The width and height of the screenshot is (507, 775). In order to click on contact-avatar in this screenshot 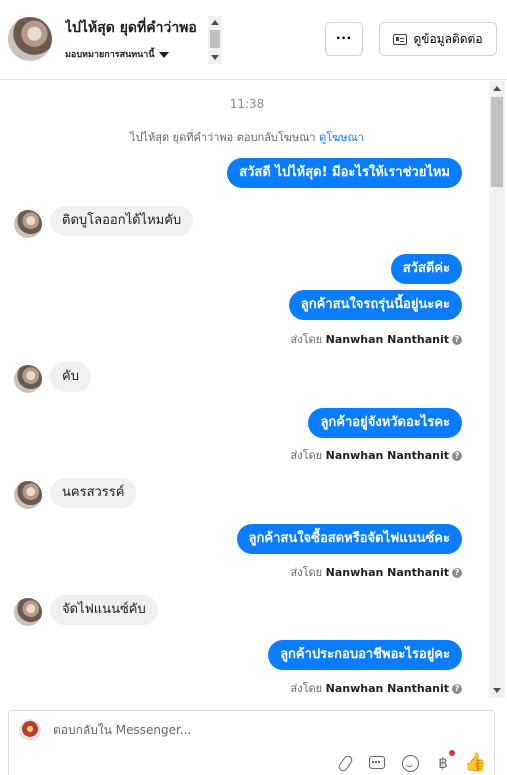, I will do `click(30, 39)`.